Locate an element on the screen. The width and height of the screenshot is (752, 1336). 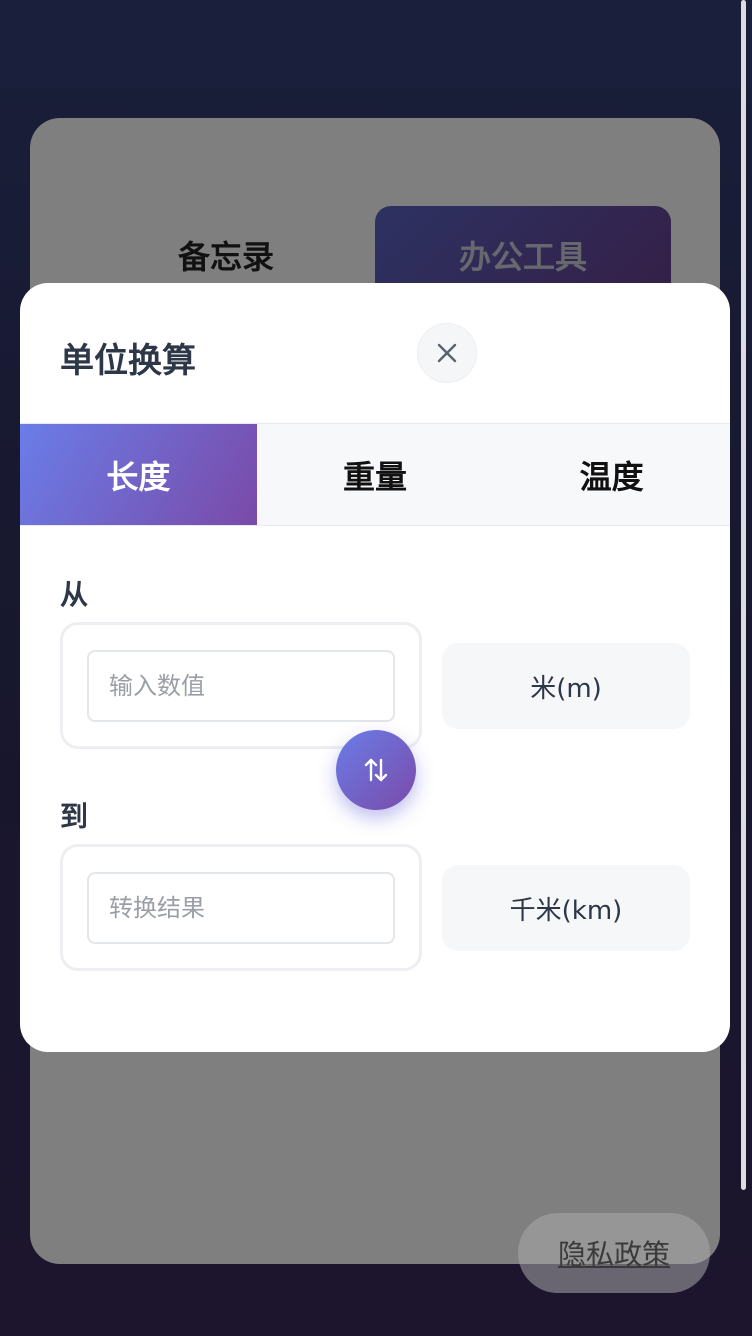
to-label: 到 is located at coordinates (74, 816).